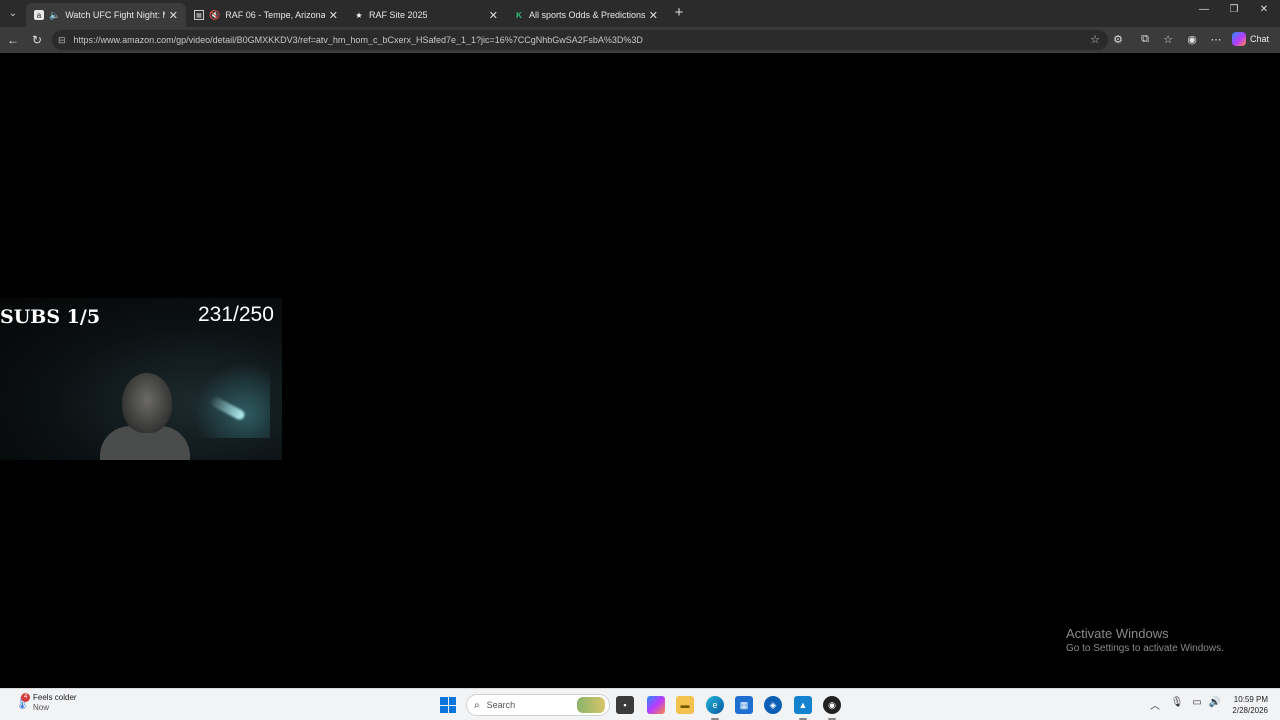 This screenshot has height=720, width=1280. What do you see at coordinates (501, 705) in the screenshot?
I see `search-placeholder: Search` at bounding box center [501, 705].